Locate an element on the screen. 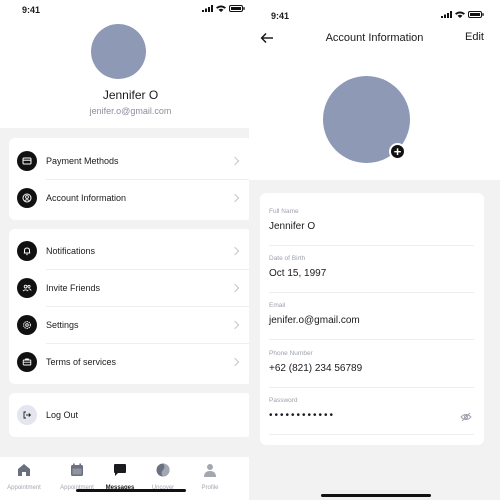  page-title: Account Information is located at coordinates (374, 38).